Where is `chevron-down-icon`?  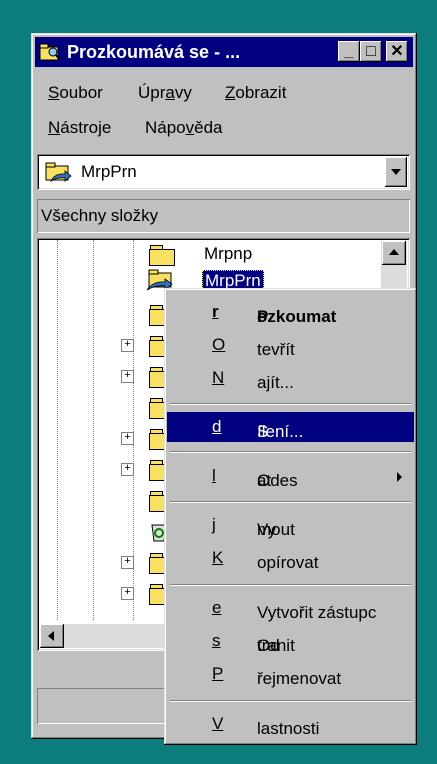
chevron-down-icon is located at coordinates (396, 172).